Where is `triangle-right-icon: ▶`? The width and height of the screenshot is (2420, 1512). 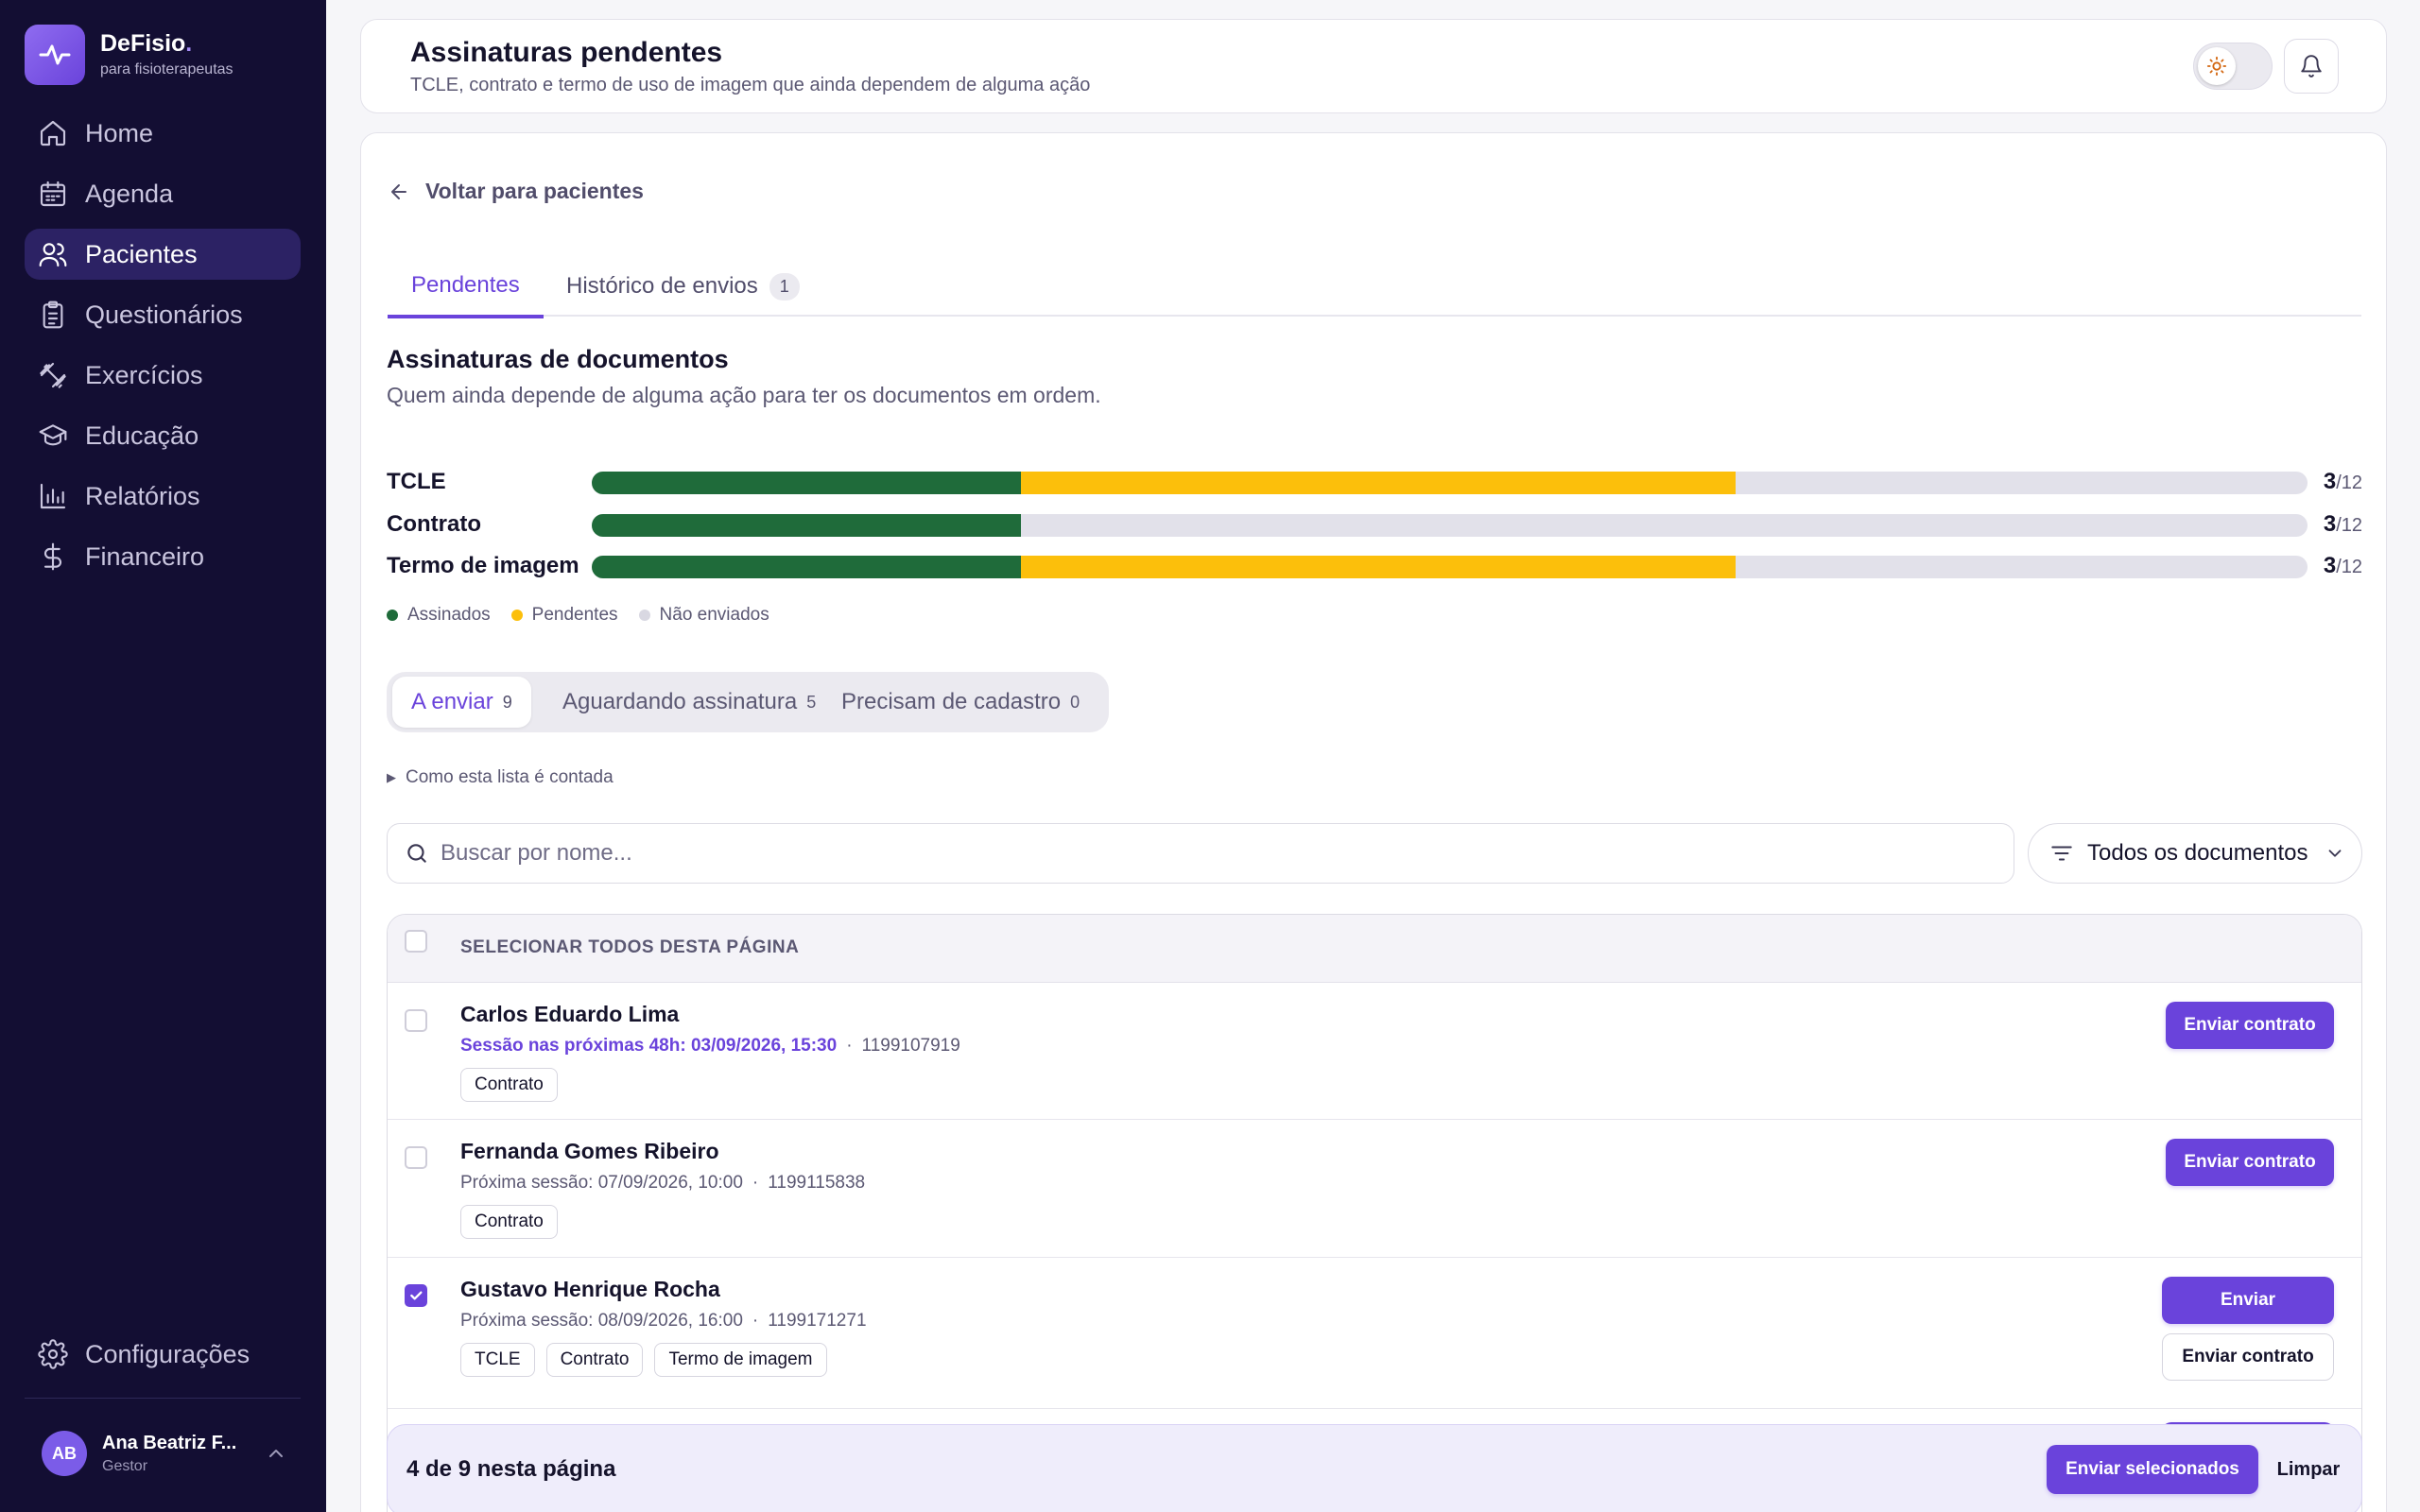
triangle-right-icon: ▶ is located at coordinates (391, 777).